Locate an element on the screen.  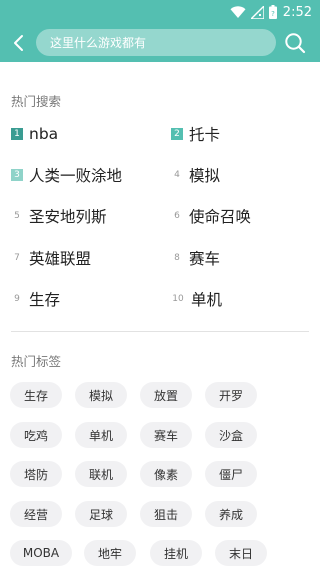
tag-chip: 养成 is located at coordinates (231, 514).